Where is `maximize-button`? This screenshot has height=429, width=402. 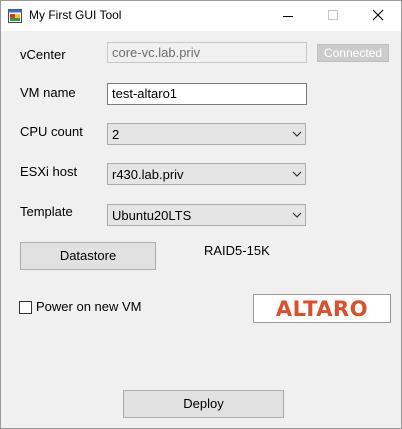 maximize-button is located at coordinates (332, 16).